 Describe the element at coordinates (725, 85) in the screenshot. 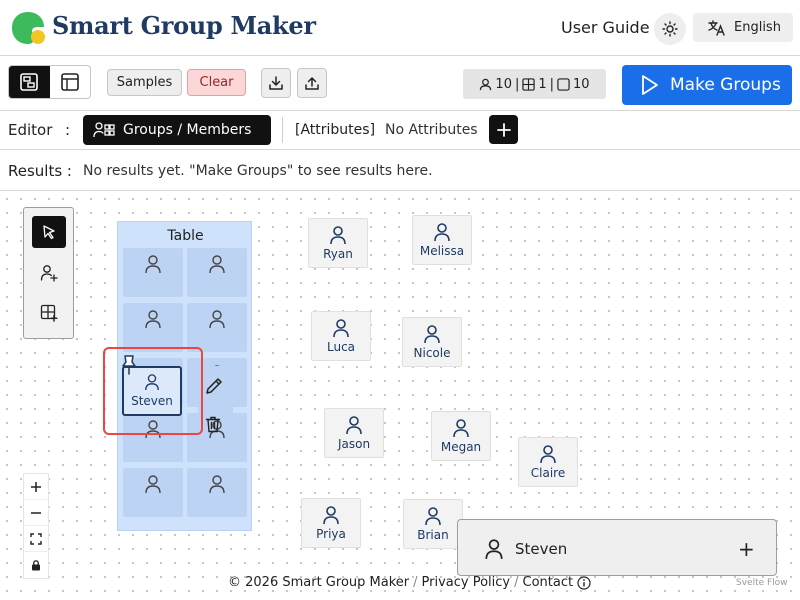

I see `make-groups-label: Make Groups` at that location.